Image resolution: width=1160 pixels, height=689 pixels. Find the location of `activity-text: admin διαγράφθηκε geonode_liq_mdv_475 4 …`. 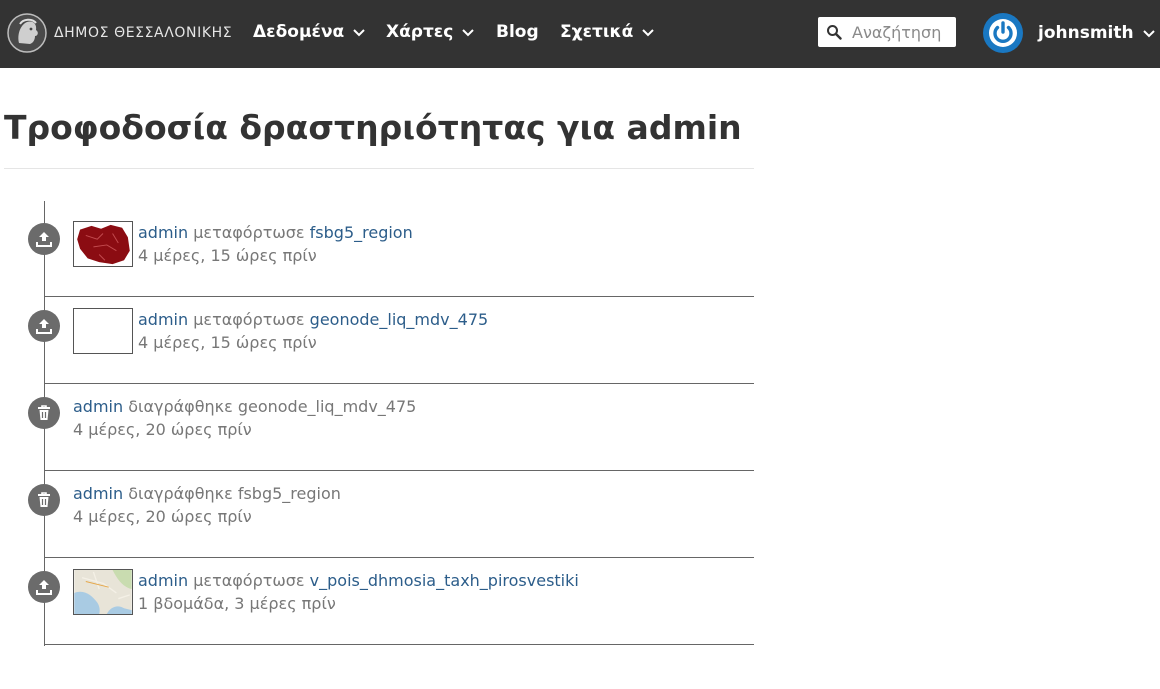

activity-text: admin διαγράφθηκε geonode_liq_mdv_475 4 … is located at coordinates (244, 418).